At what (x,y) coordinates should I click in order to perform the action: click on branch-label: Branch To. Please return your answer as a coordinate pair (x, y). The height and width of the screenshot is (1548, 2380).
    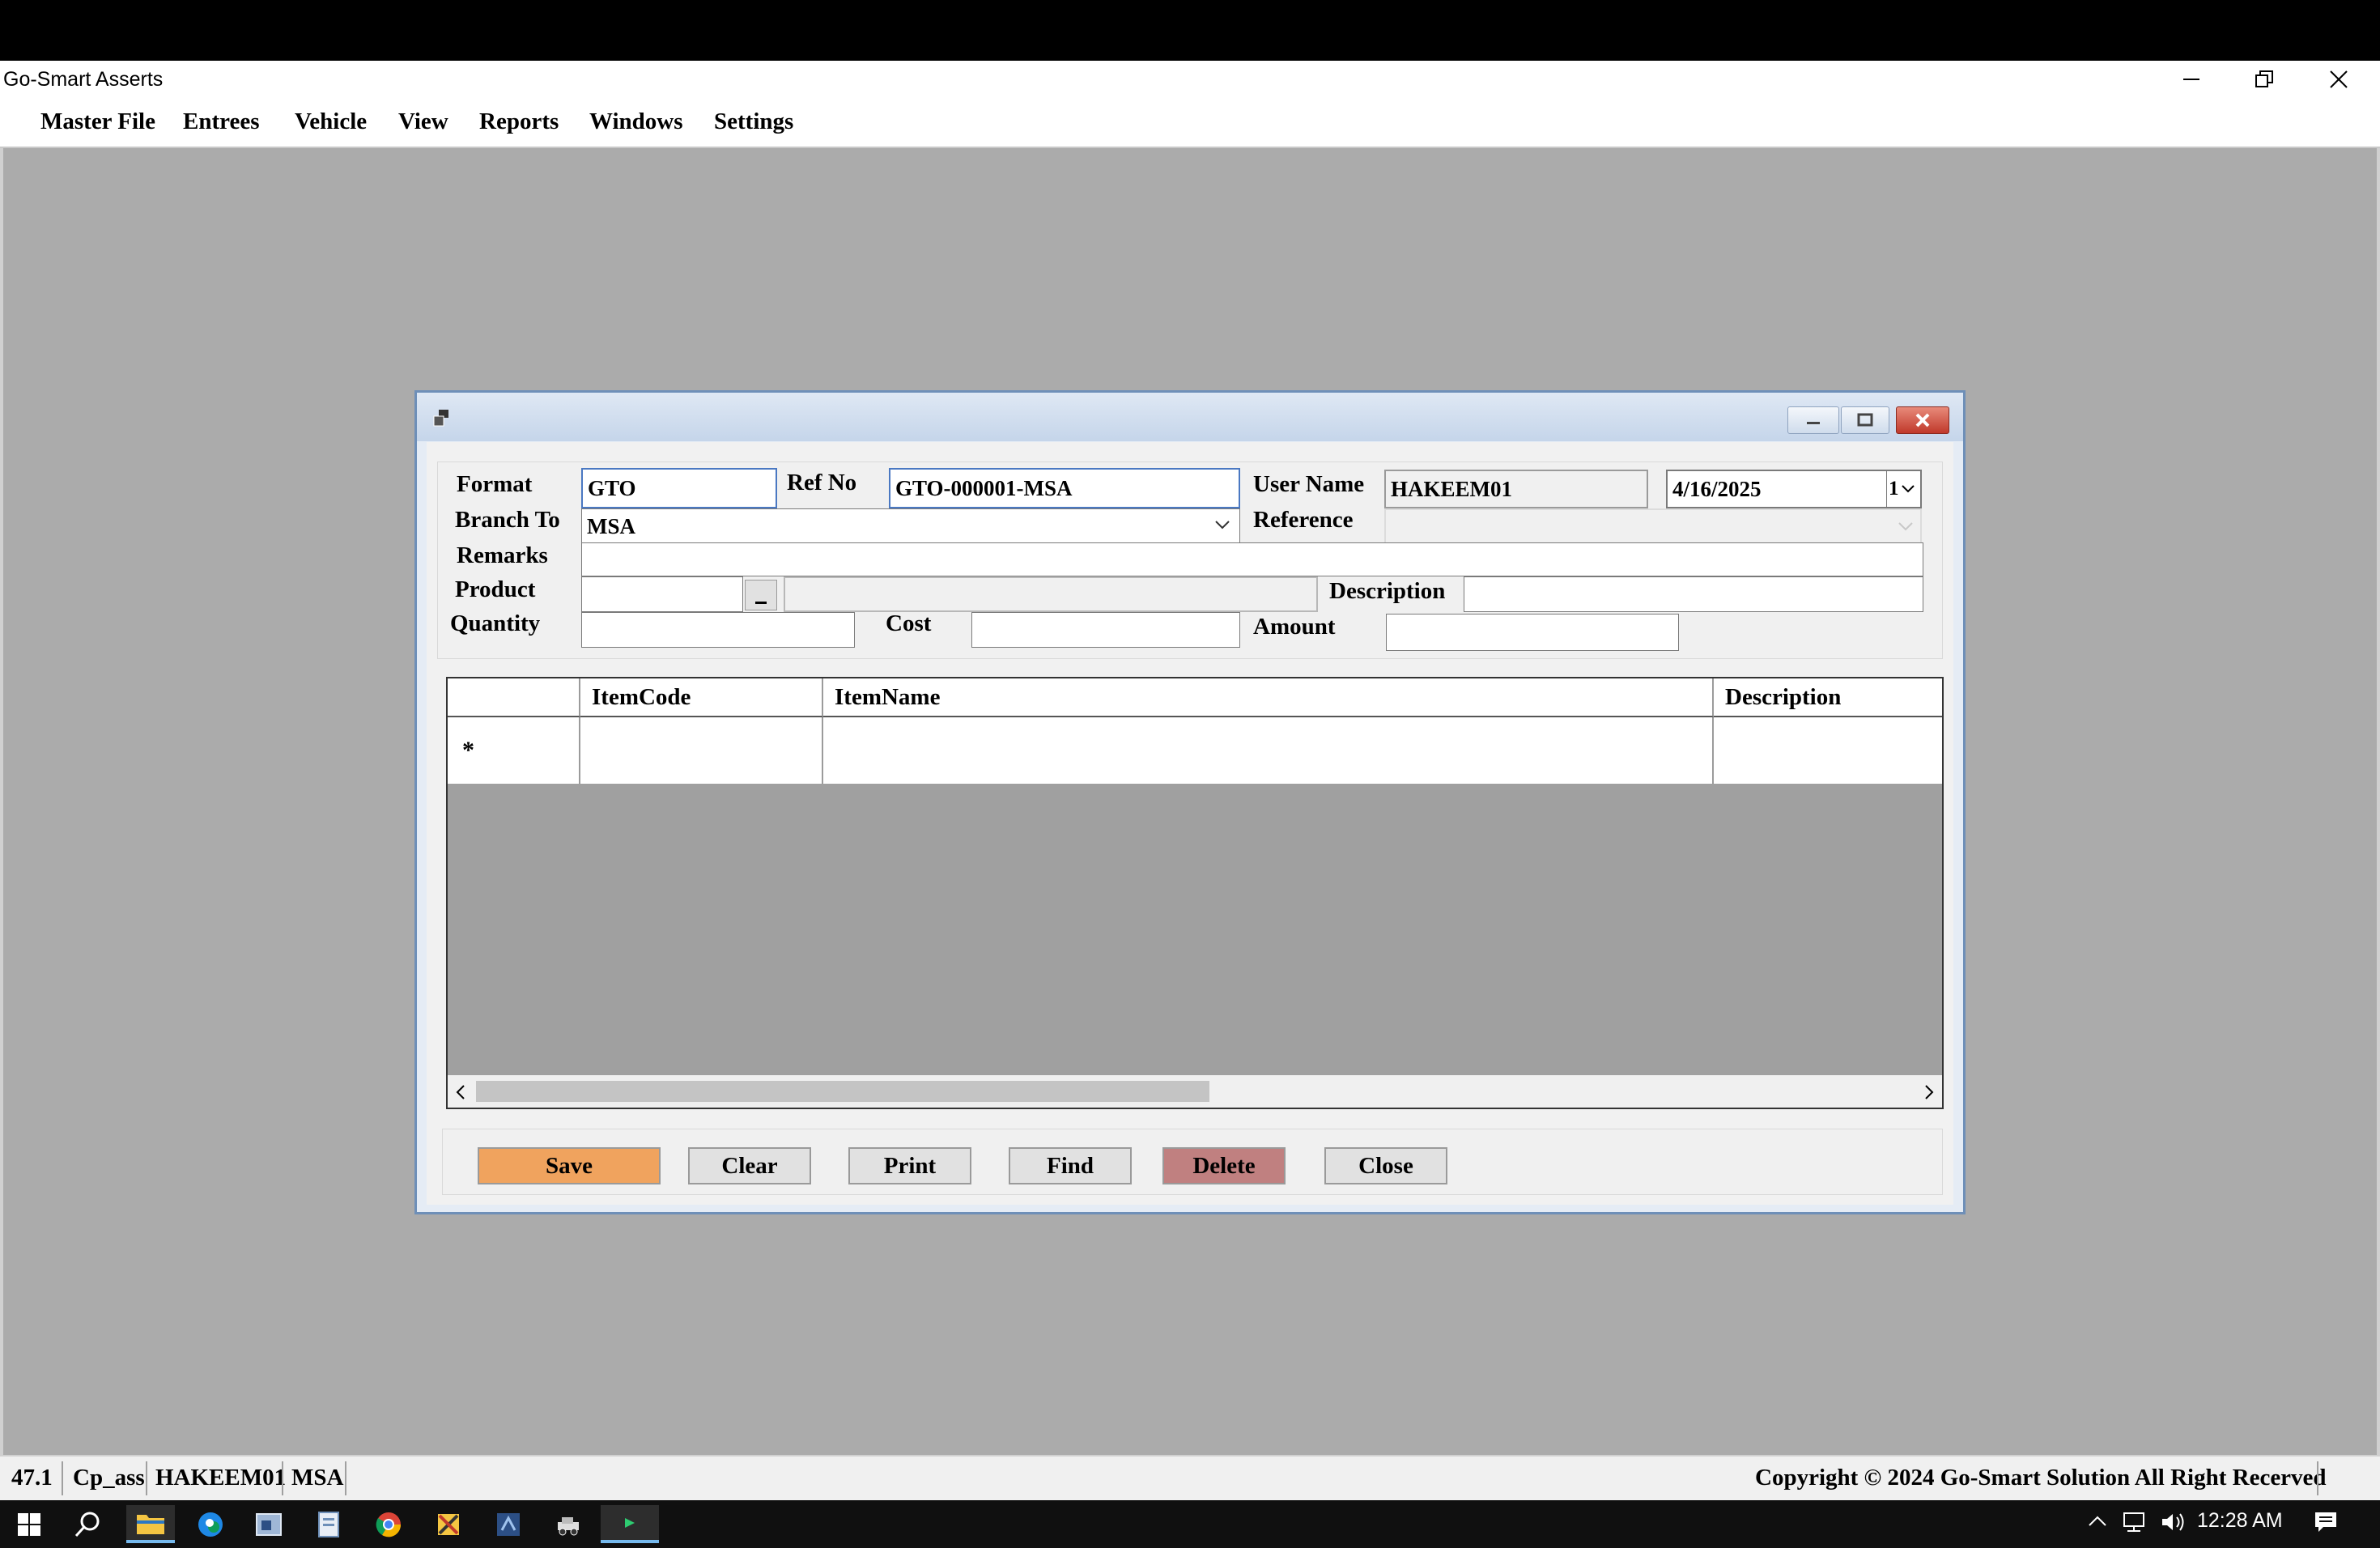
    Looking at the image, I should click on (508, 520).